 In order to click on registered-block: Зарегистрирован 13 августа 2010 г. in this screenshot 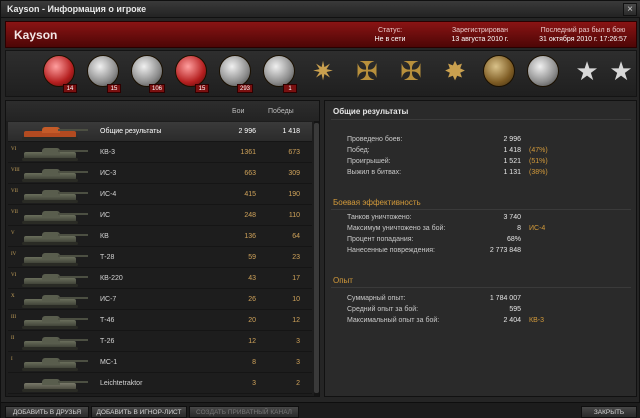, I will do `click(480, 35)`.